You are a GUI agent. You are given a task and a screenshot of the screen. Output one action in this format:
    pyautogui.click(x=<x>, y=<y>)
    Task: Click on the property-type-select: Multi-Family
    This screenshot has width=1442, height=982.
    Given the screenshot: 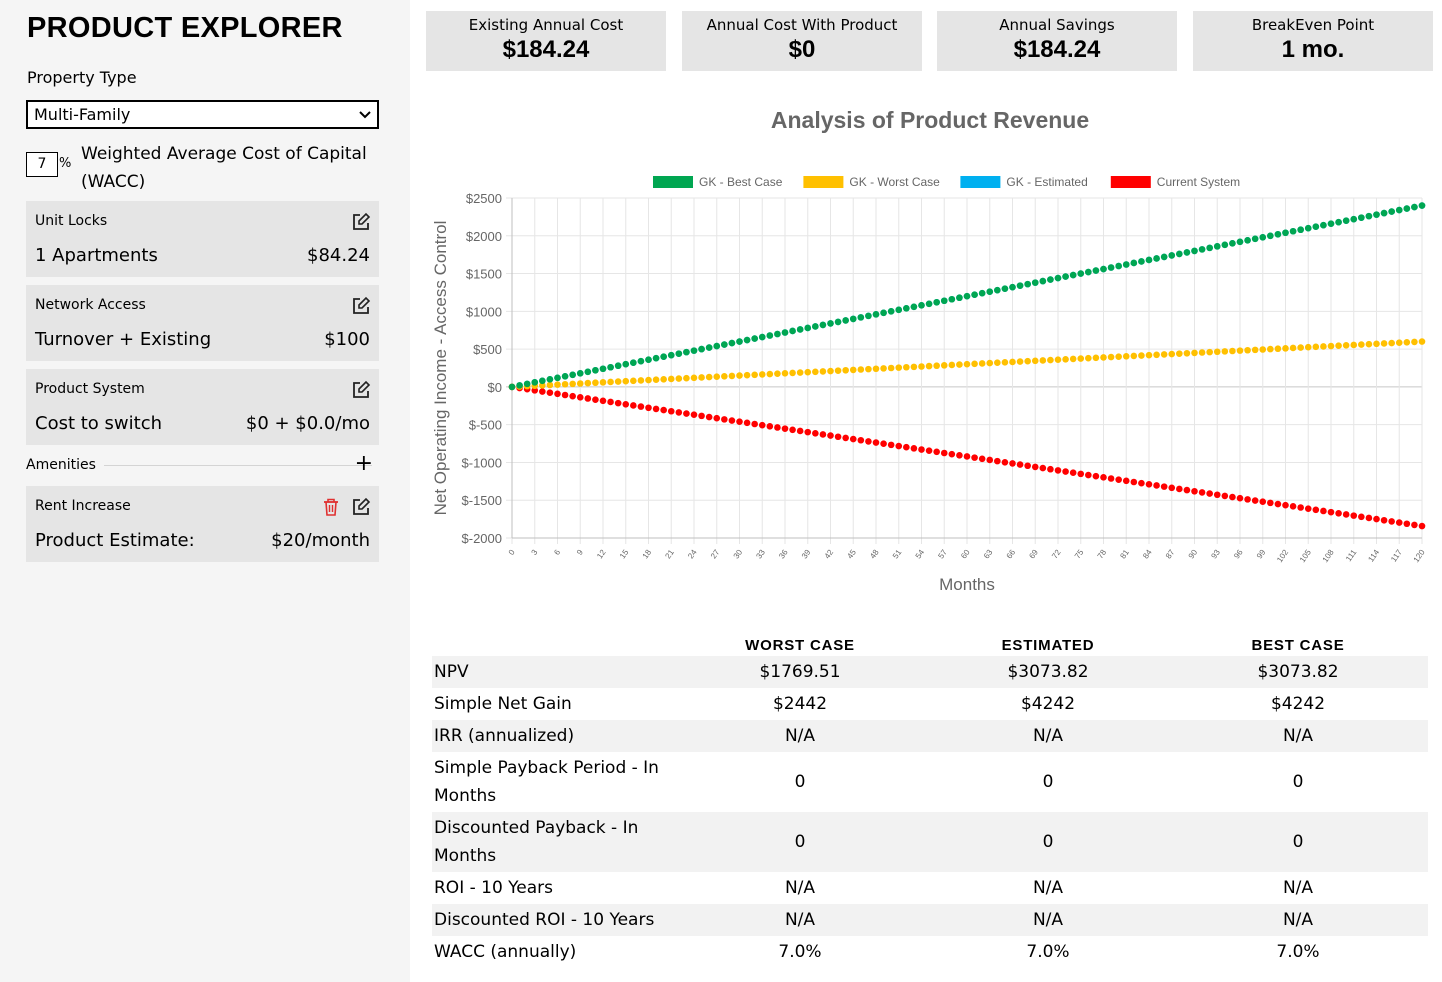 What is the action you would take?
    pyautogui.click(x=202, y=114)
    